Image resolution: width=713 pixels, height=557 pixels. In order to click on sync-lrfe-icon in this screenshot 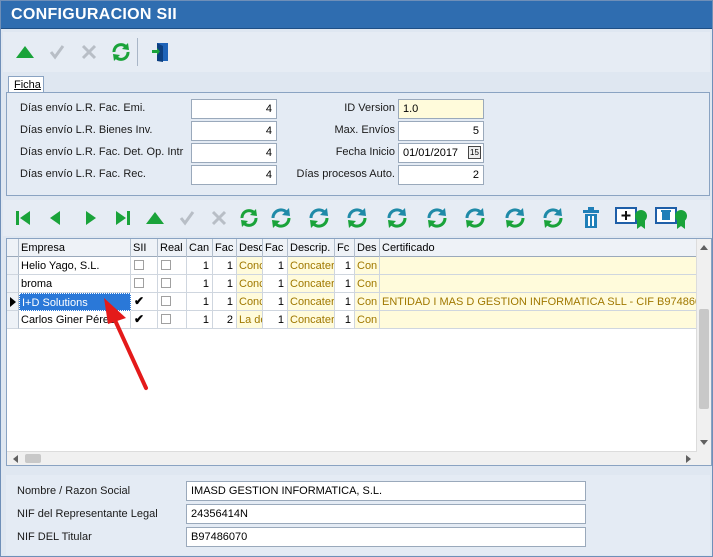, I will do `click(281, 218)`.